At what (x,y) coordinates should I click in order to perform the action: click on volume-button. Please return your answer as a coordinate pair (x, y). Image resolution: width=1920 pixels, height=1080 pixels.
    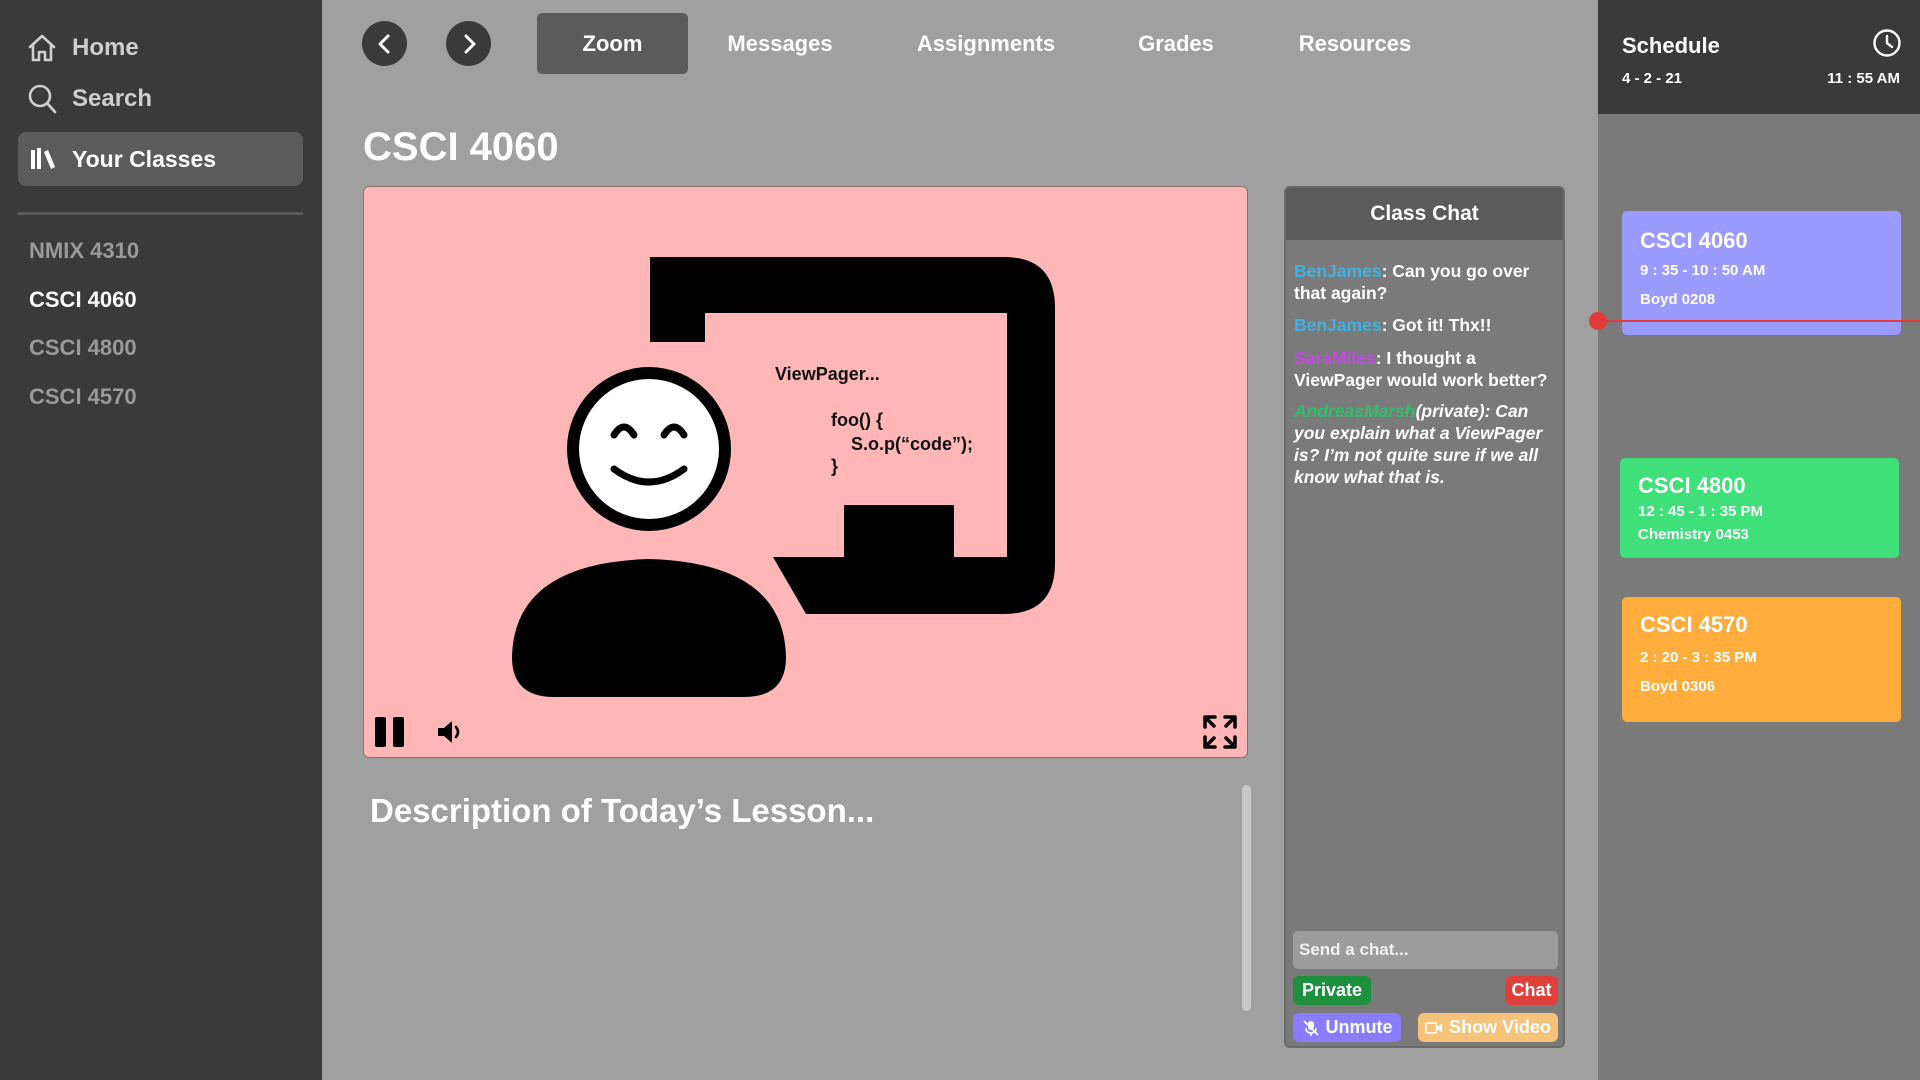
    Looking at the image, I should click on (451, 734).